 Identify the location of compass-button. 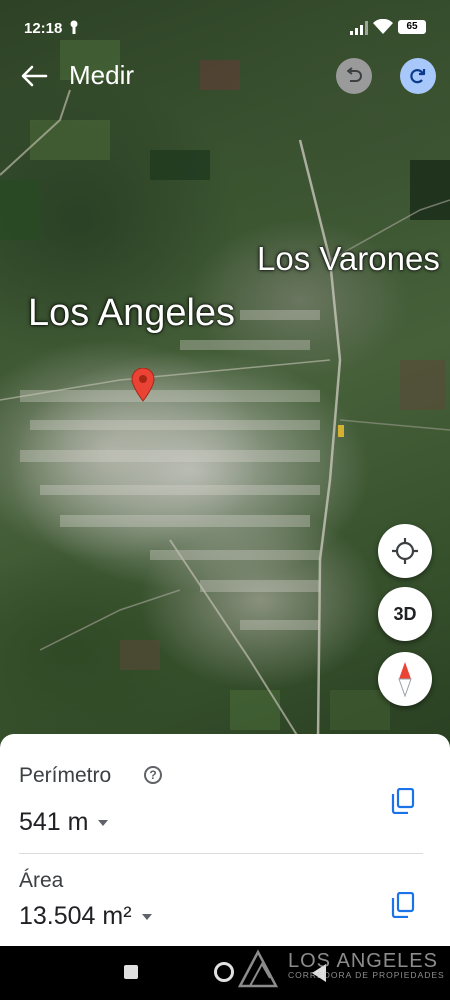
(405, 679).